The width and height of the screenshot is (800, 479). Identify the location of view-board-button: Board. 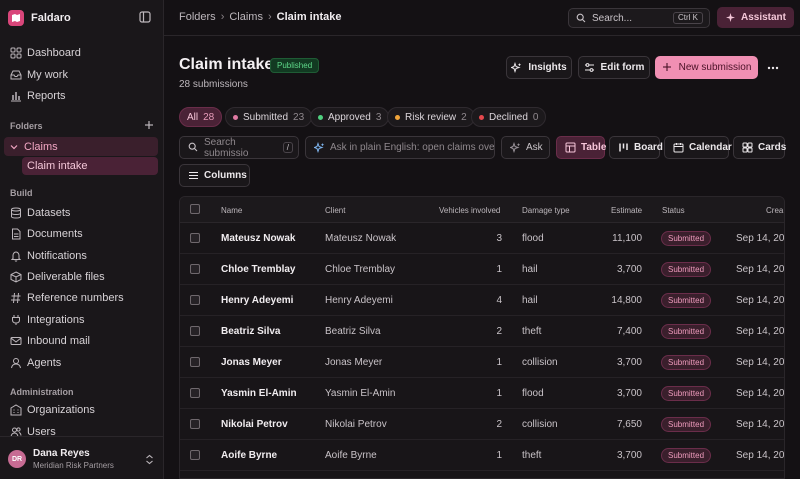
(636, 147).